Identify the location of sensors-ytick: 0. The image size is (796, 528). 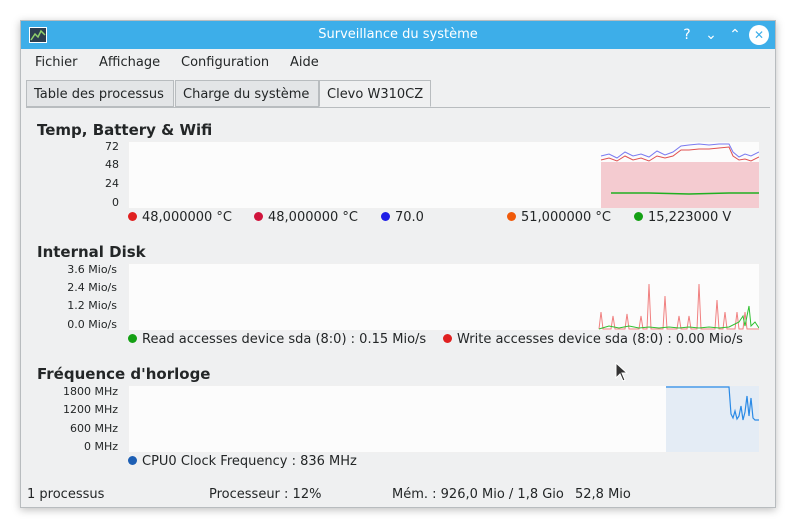
(115, 202).